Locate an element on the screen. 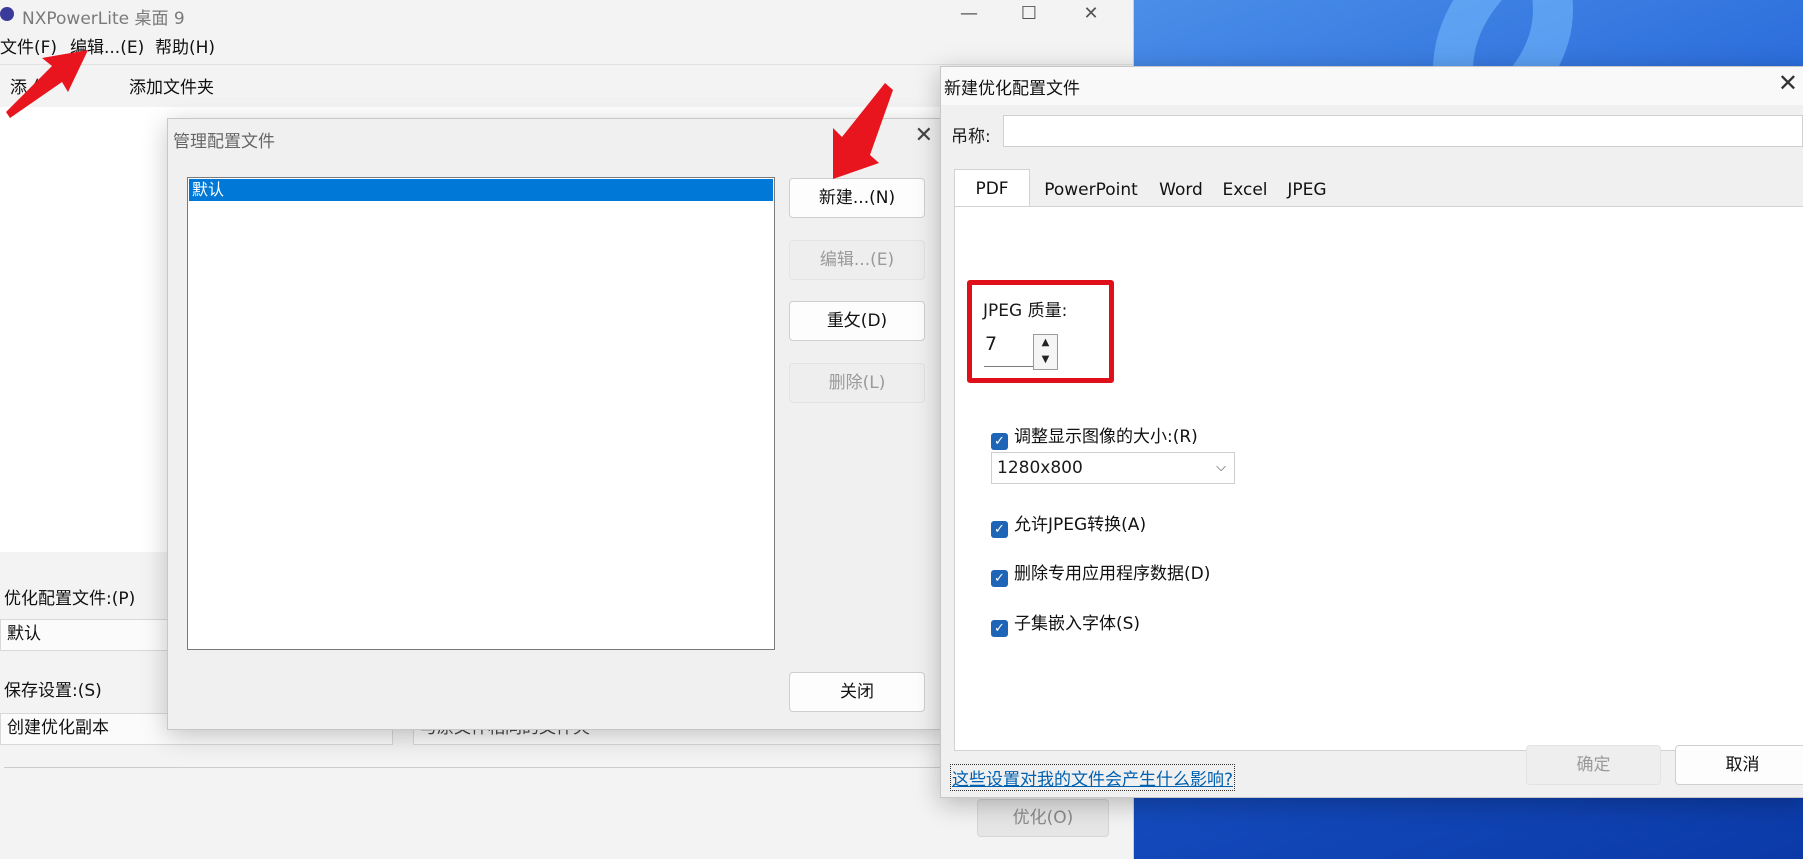 The width and height of the screenshot is (1803, 859). maximize-button: ☐ is located at coordinates (1029, 15).